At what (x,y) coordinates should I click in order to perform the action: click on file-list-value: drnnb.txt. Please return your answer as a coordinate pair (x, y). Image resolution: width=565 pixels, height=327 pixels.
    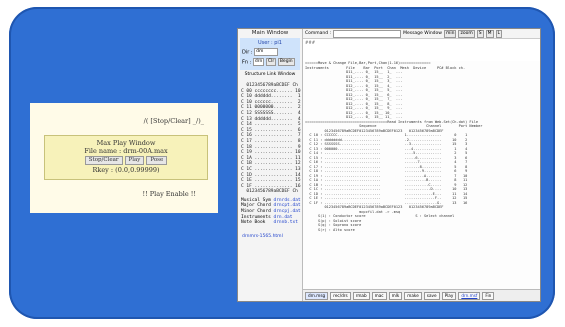
    Looking at the image, I should click on (286, 222).